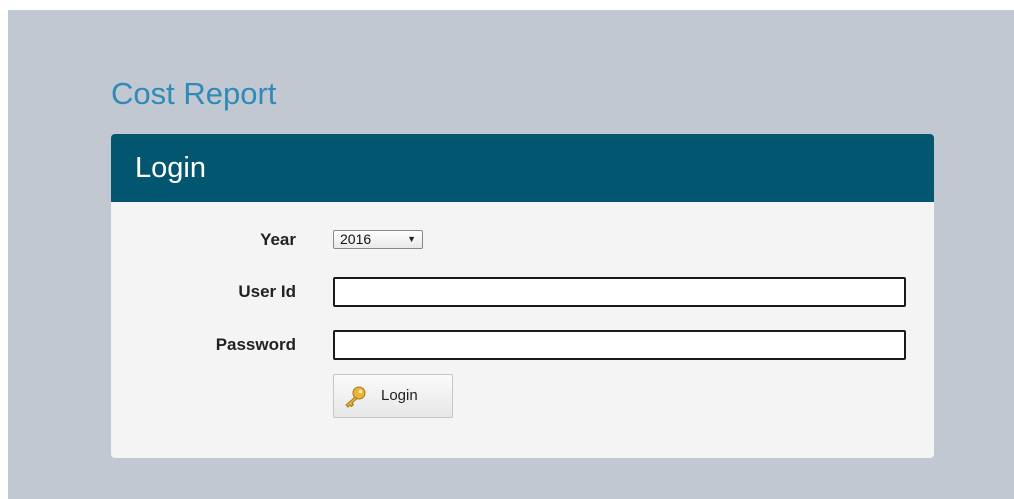  I want to click on year-row: Year 2016 ▼, so click(522, 240).